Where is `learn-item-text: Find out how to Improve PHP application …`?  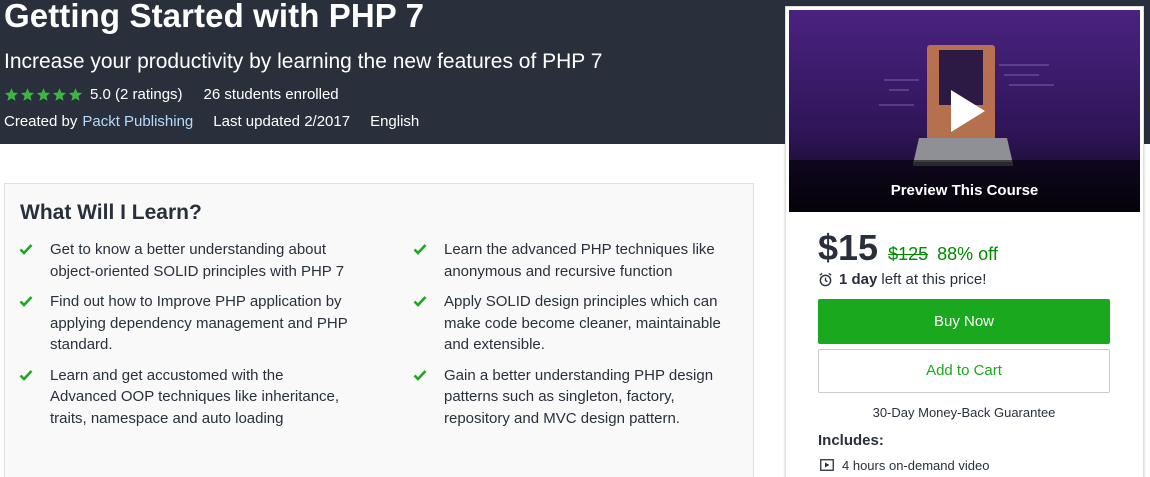 learn-item-text: Find out how to Improve PHP application … is located at coordinates (199, 323).